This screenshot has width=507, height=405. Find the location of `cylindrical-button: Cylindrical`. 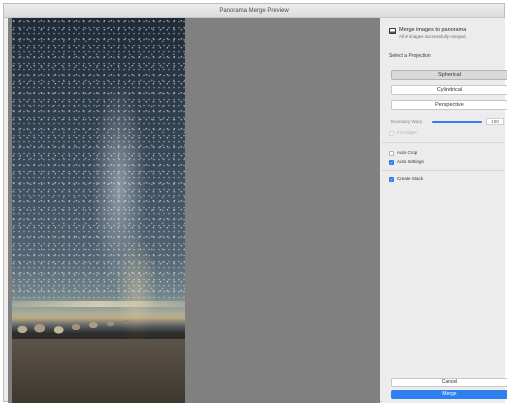

cylindrical-button: Cylindrical is located at coordinates (449, 90).